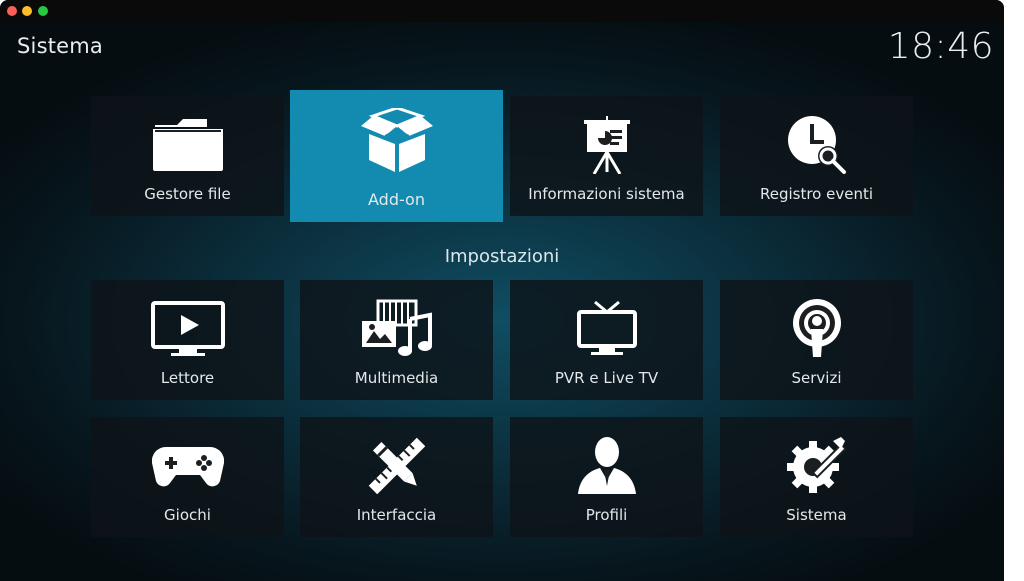  What do you see at coordinates (187, 515) in the screenshot?
I see `tile-label: Giochi` at bounding box center [187, 515].